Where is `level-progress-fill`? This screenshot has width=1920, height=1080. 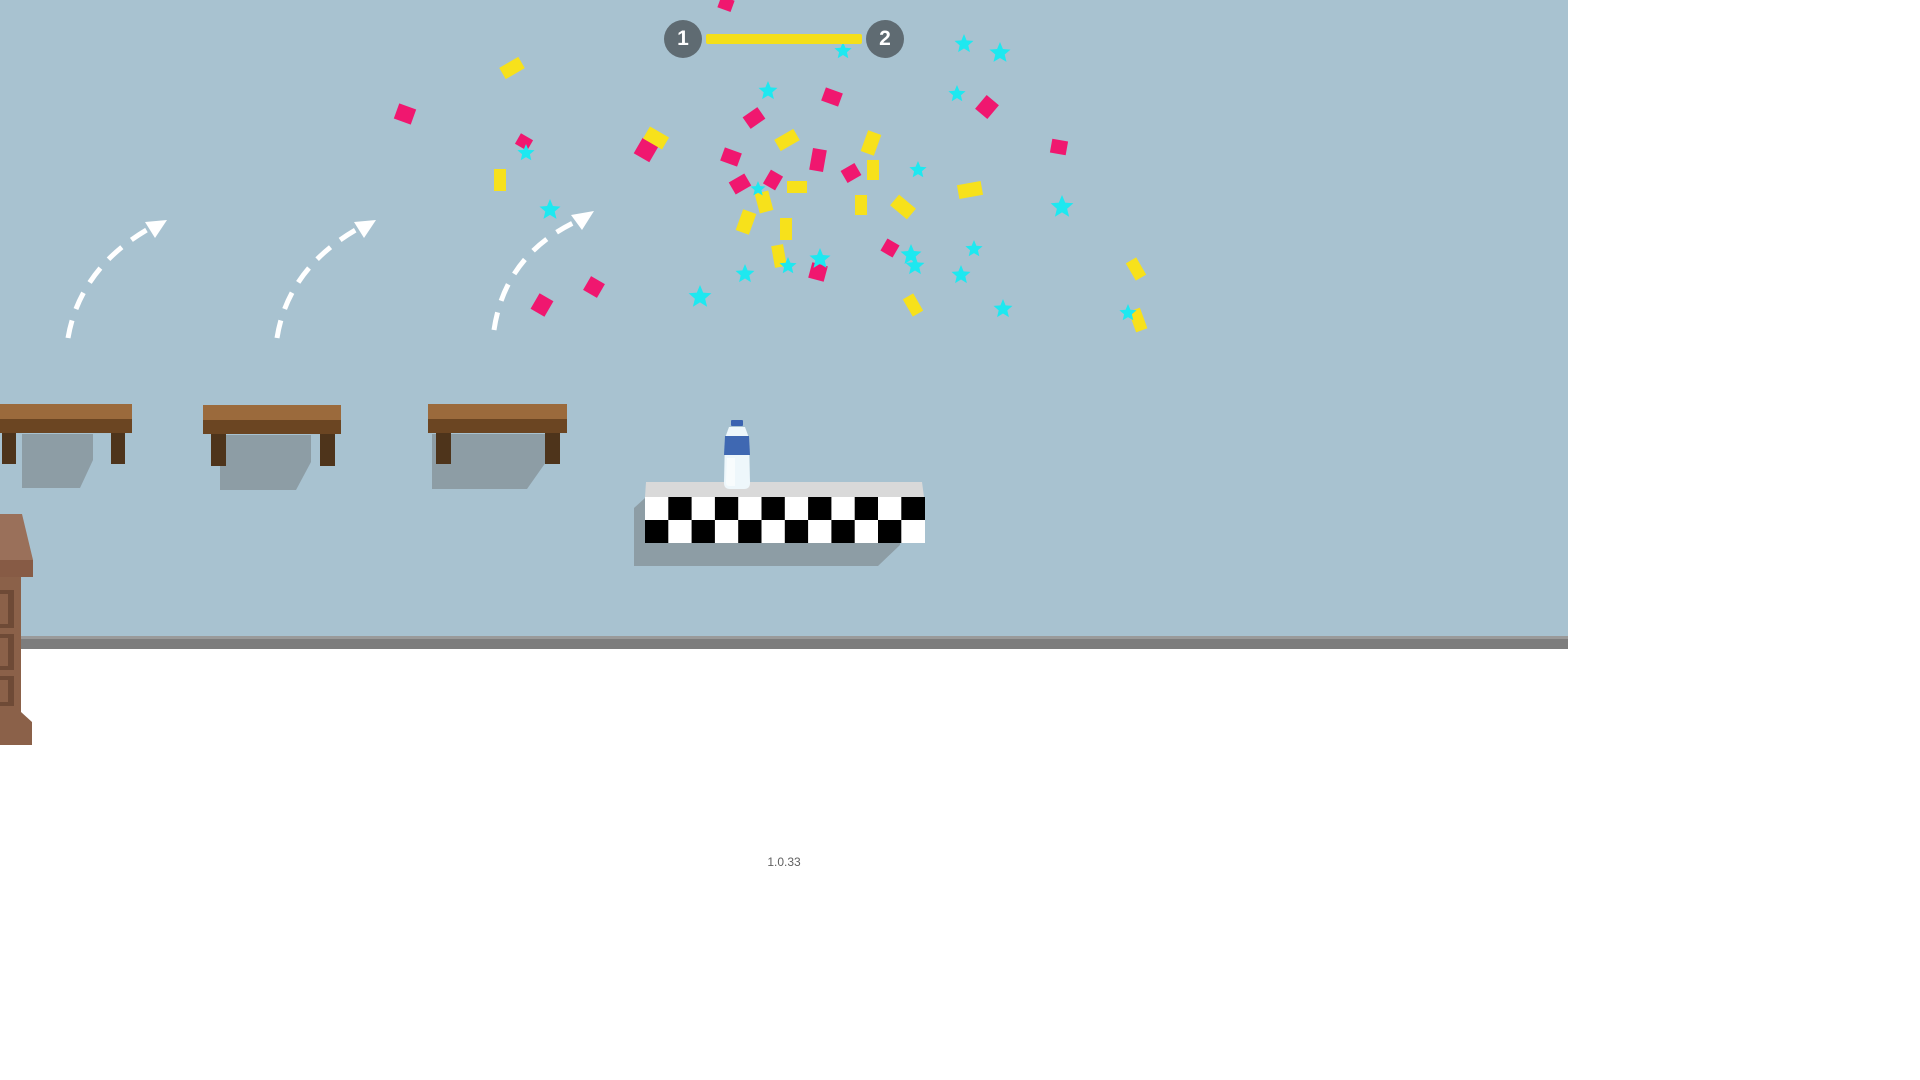 level-progress-fill is located at coordinates (784, 39).